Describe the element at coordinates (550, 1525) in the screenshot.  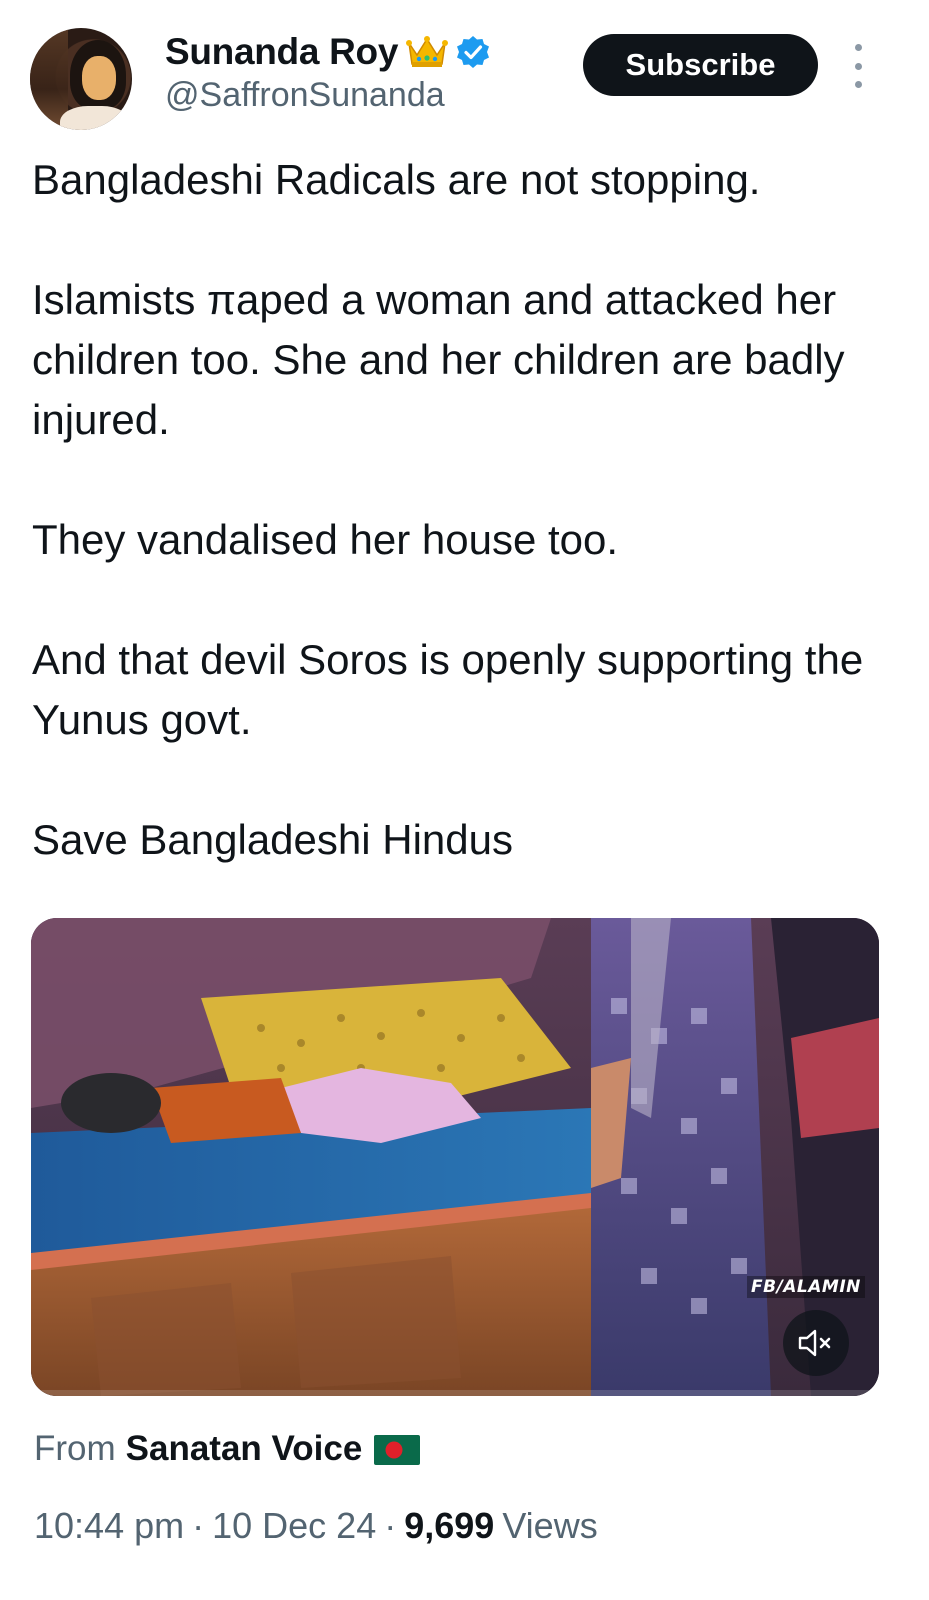
I see `views-label: Views` at that location.